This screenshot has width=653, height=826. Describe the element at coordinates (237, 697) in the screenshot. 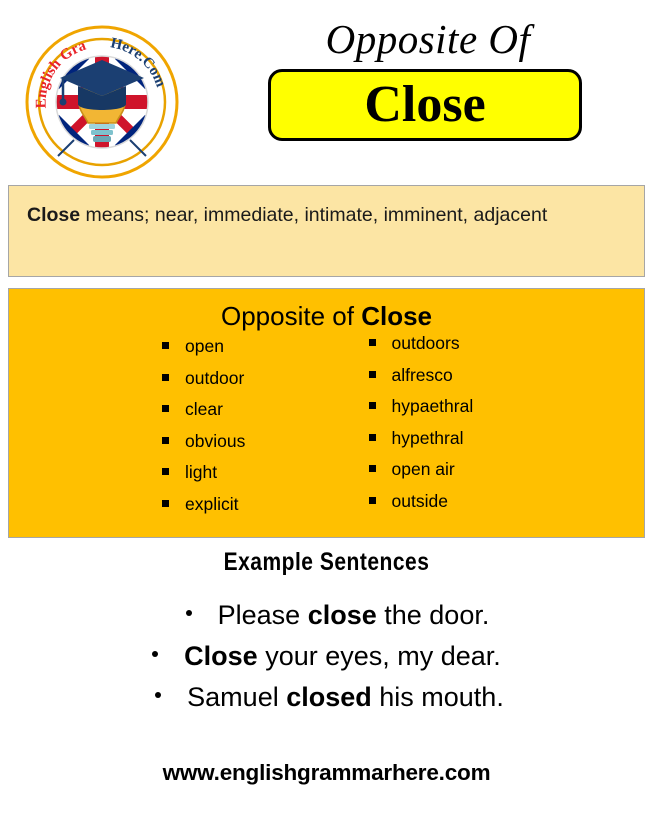

I see `sentence-before: Samuel` at that location.